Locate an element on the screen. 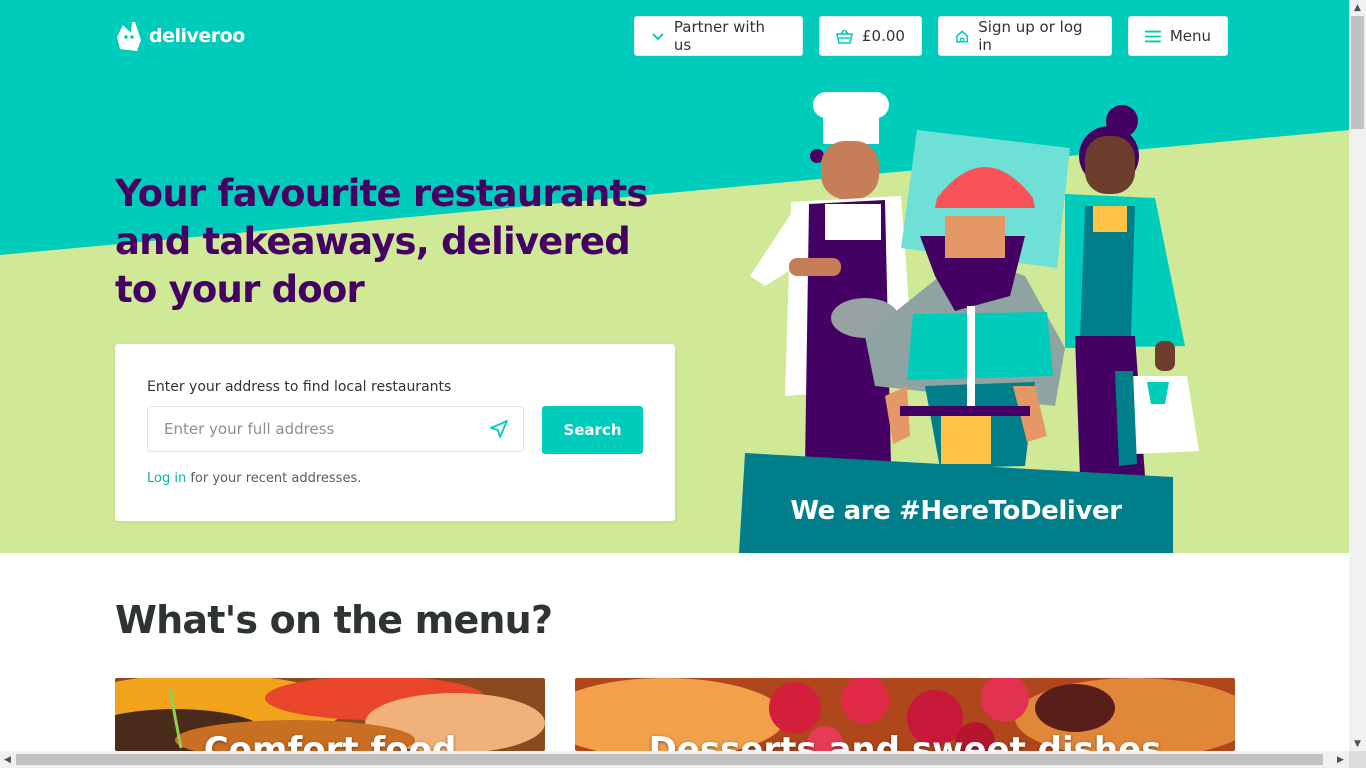 The height and width of the screenshot is (768, 1366). desserts-label: Desserts and sweet dishes is located at coordinates (905, 740).